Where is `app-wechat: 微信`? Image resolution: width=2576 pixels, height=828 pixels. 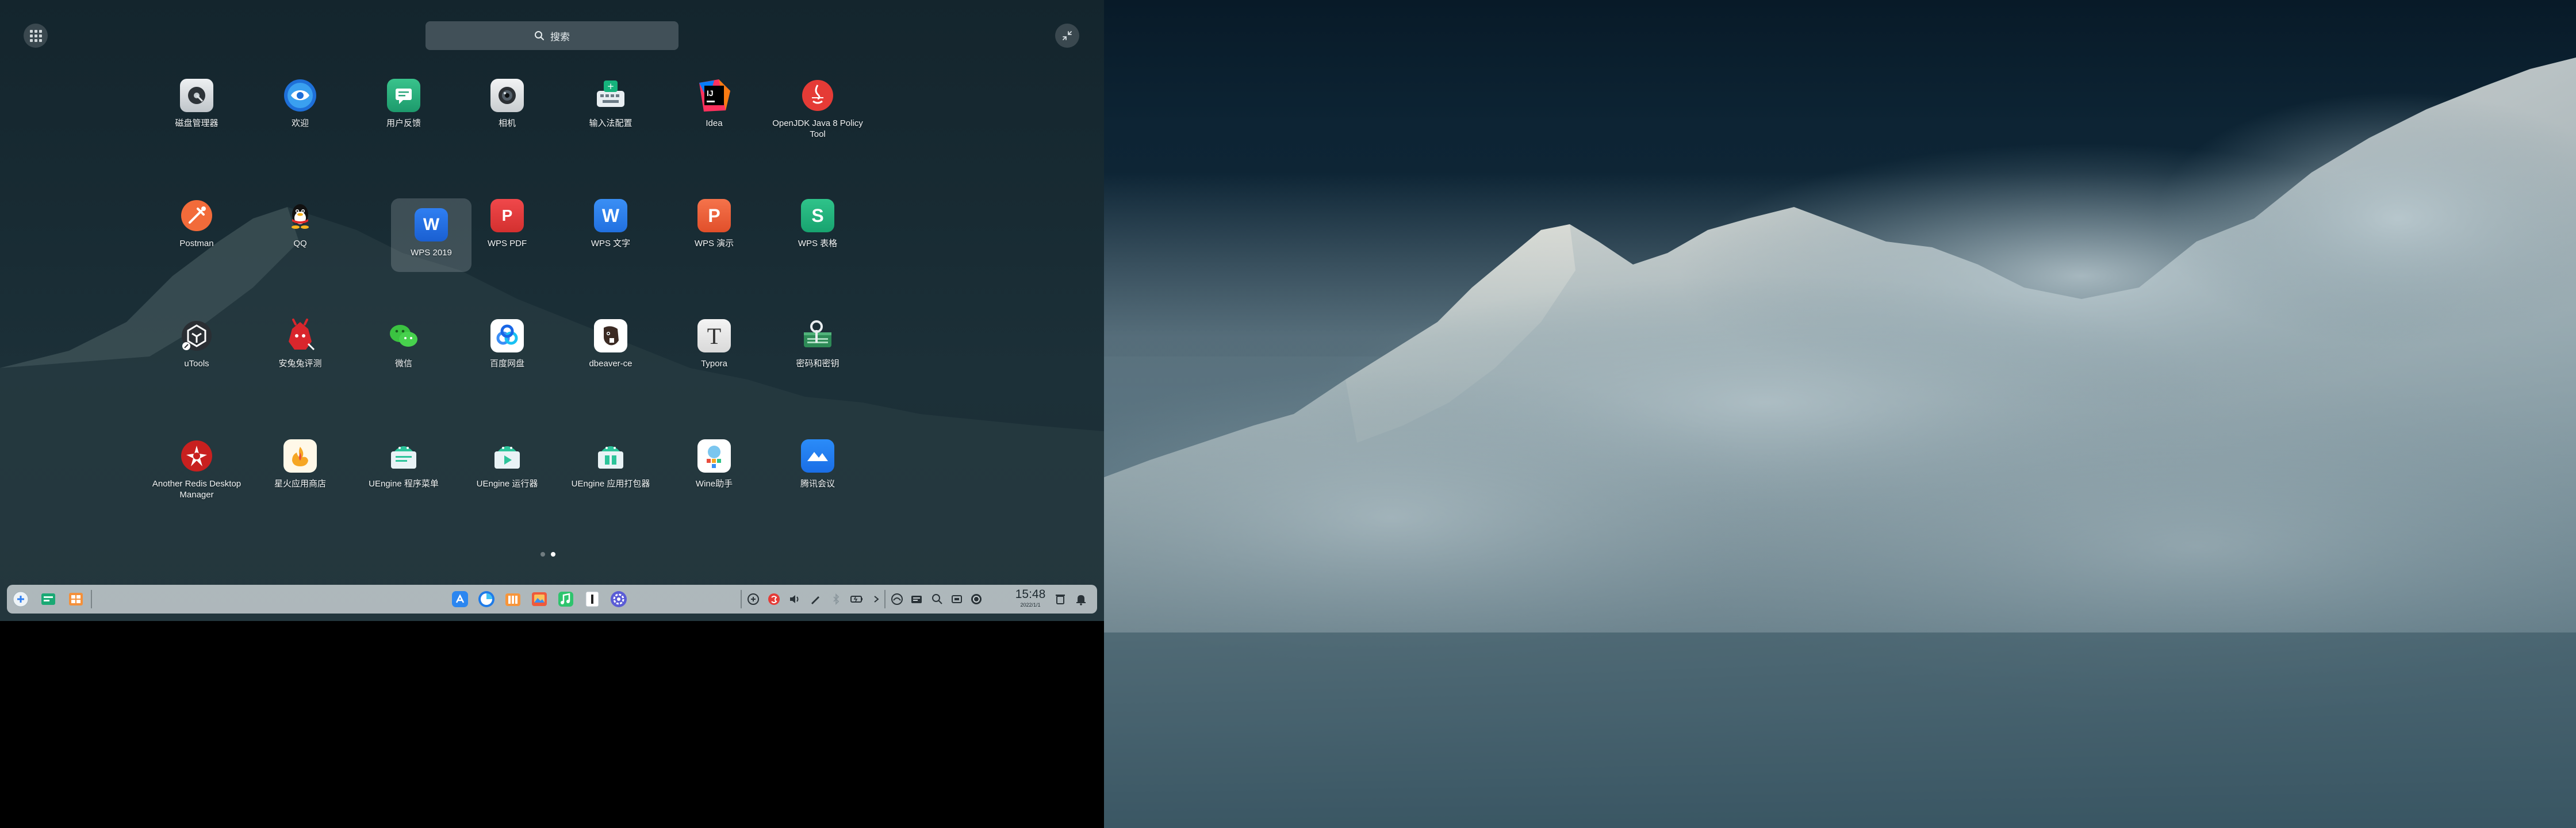 app-wechat: 微信 is located at coordinates (403, 345).